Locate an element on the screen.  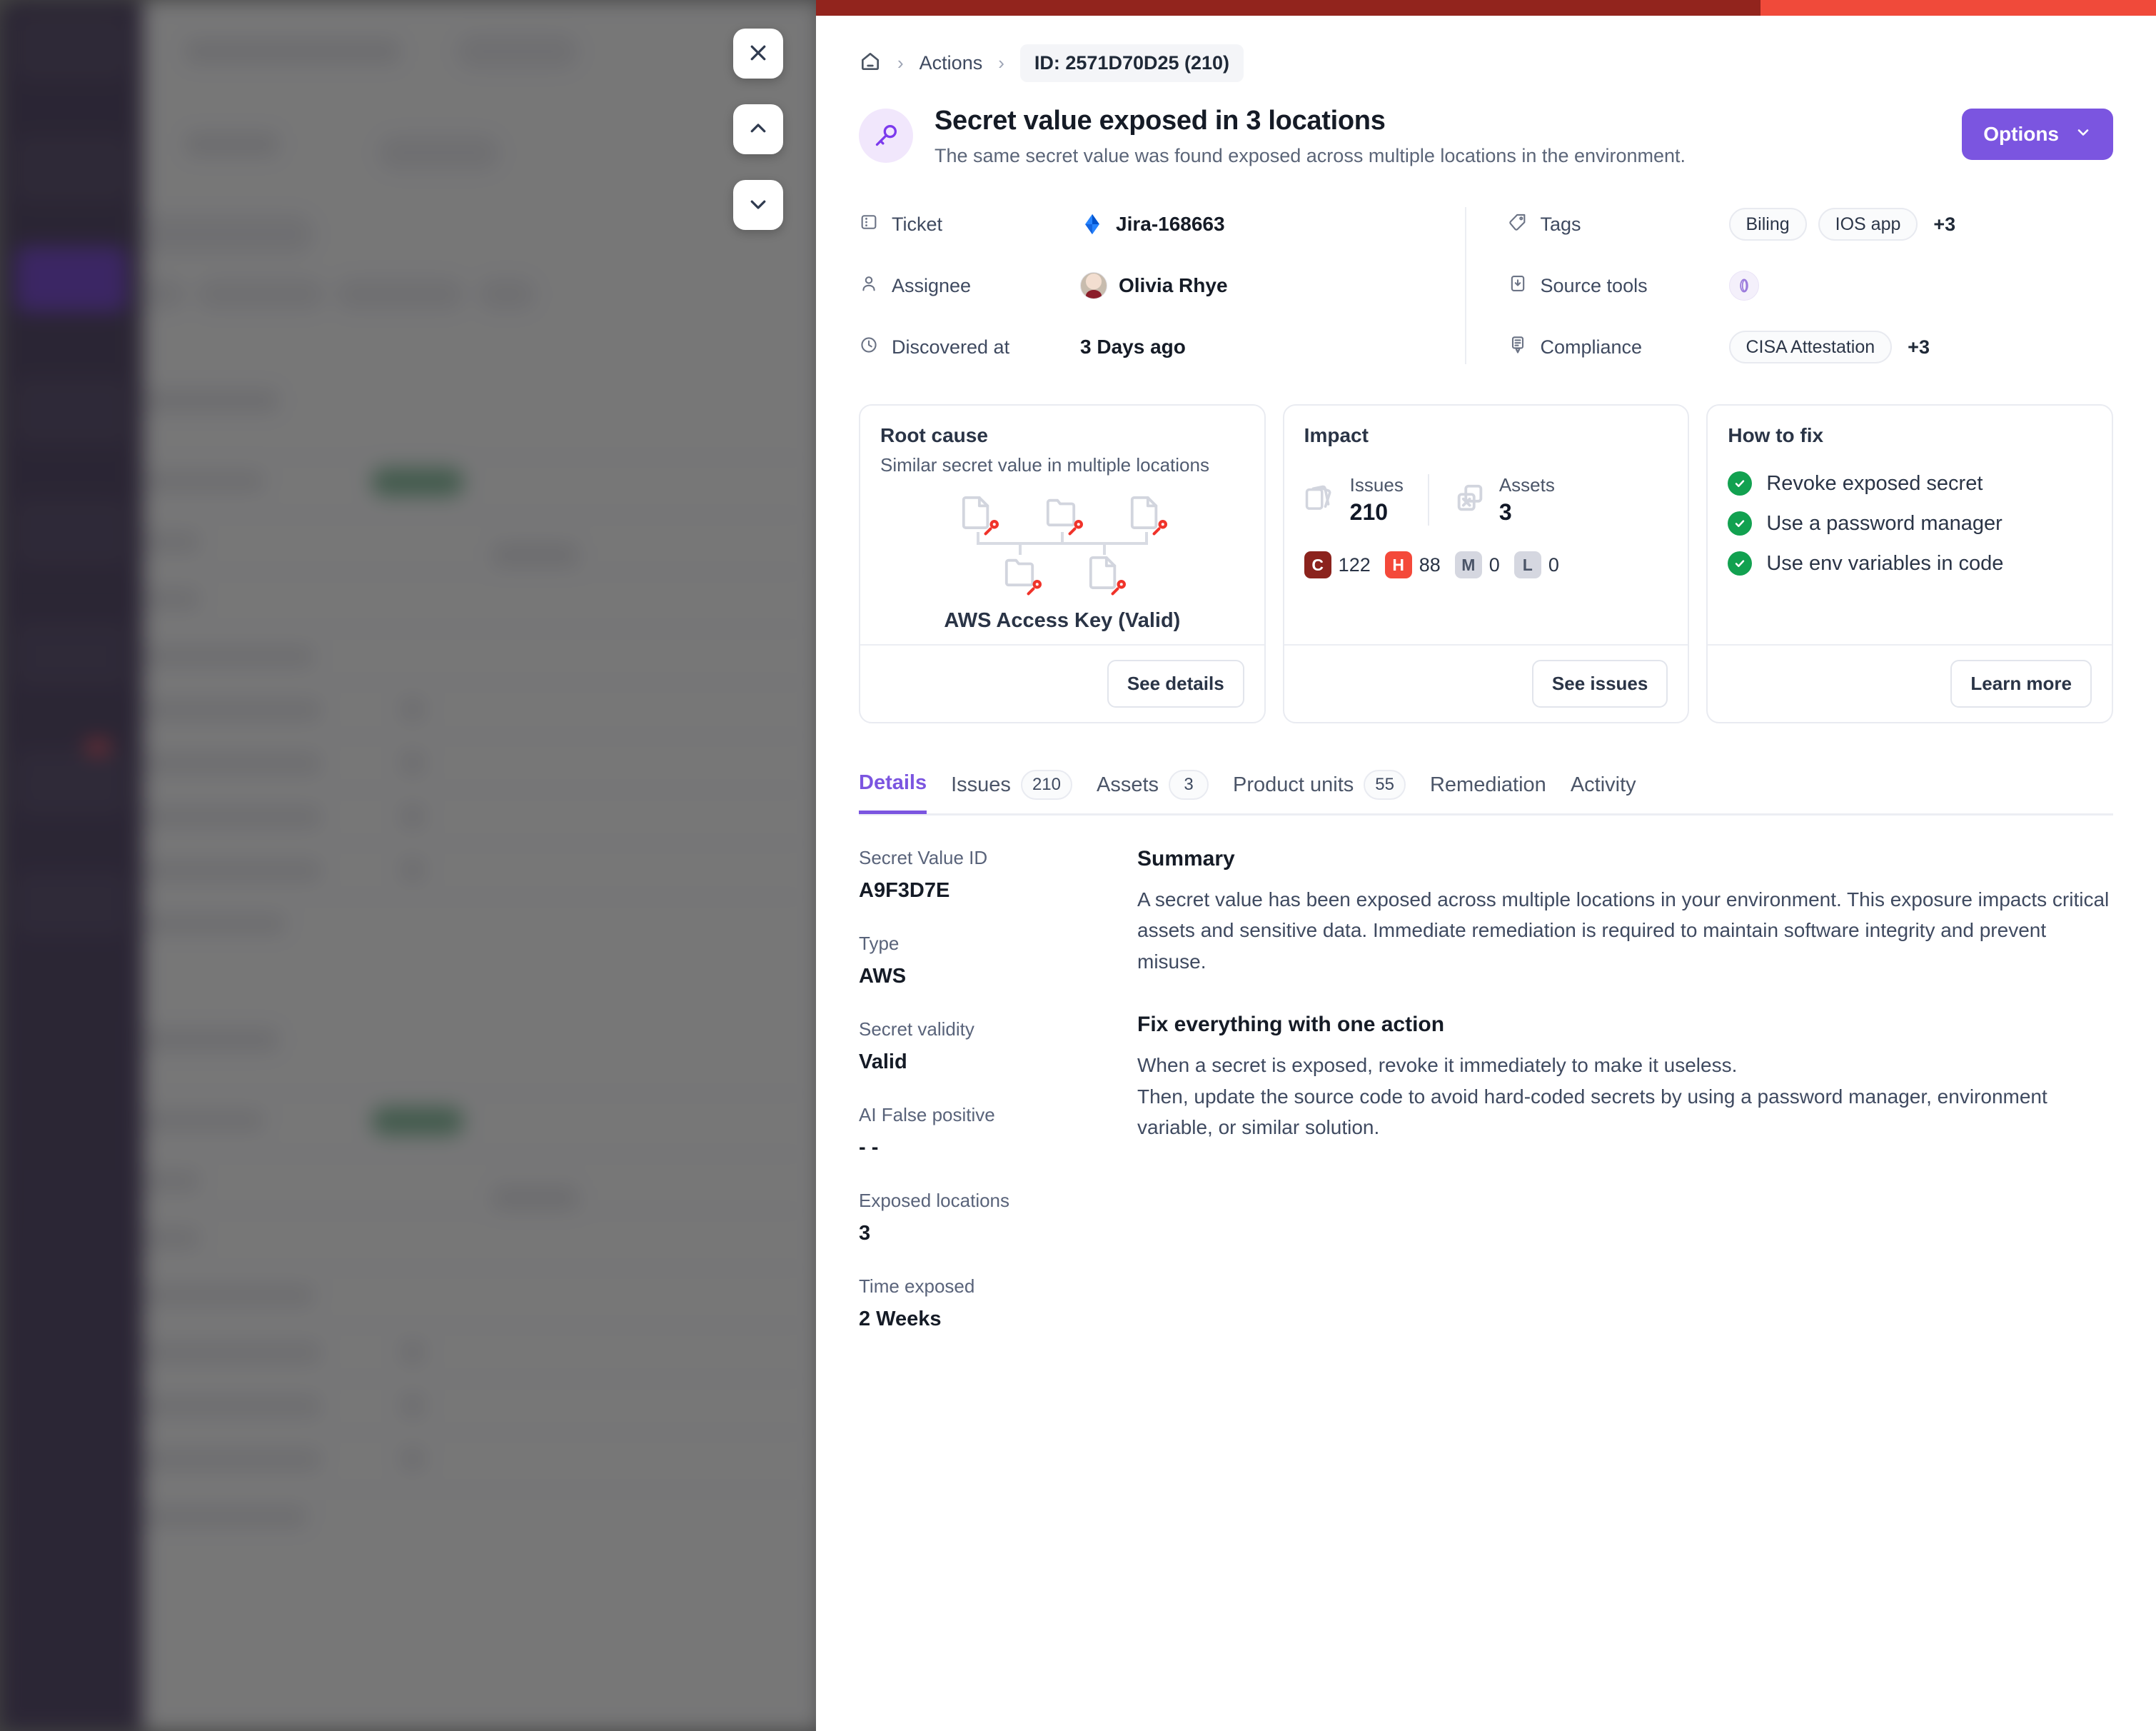
meta-label-source-tools: Source tools is located at coordinates (1594, 285).